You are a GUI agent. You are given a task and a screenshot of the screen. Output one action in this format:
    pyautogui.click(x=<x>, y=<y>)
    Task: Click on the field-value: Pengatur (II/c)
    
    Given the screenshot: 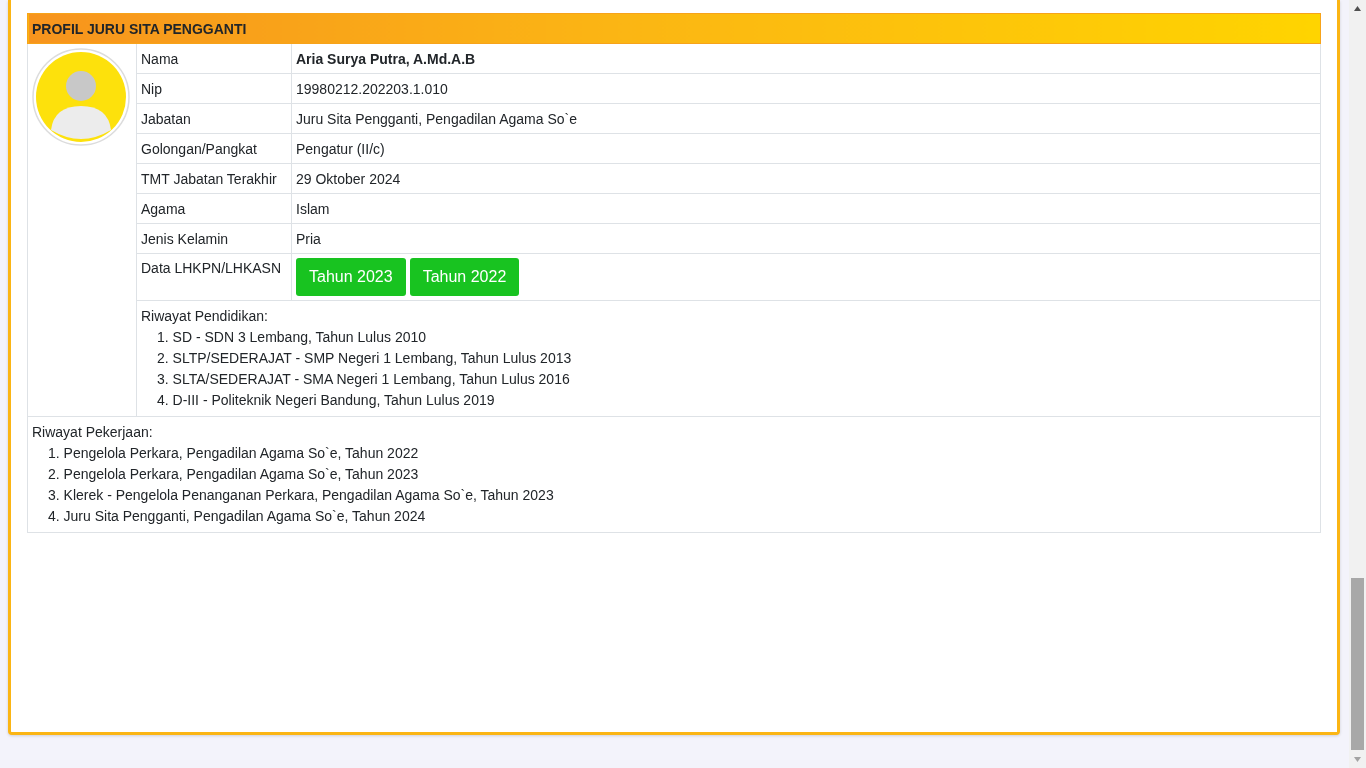 What is the action you would take?
    pyautogui.click(x=806, y=148)
    